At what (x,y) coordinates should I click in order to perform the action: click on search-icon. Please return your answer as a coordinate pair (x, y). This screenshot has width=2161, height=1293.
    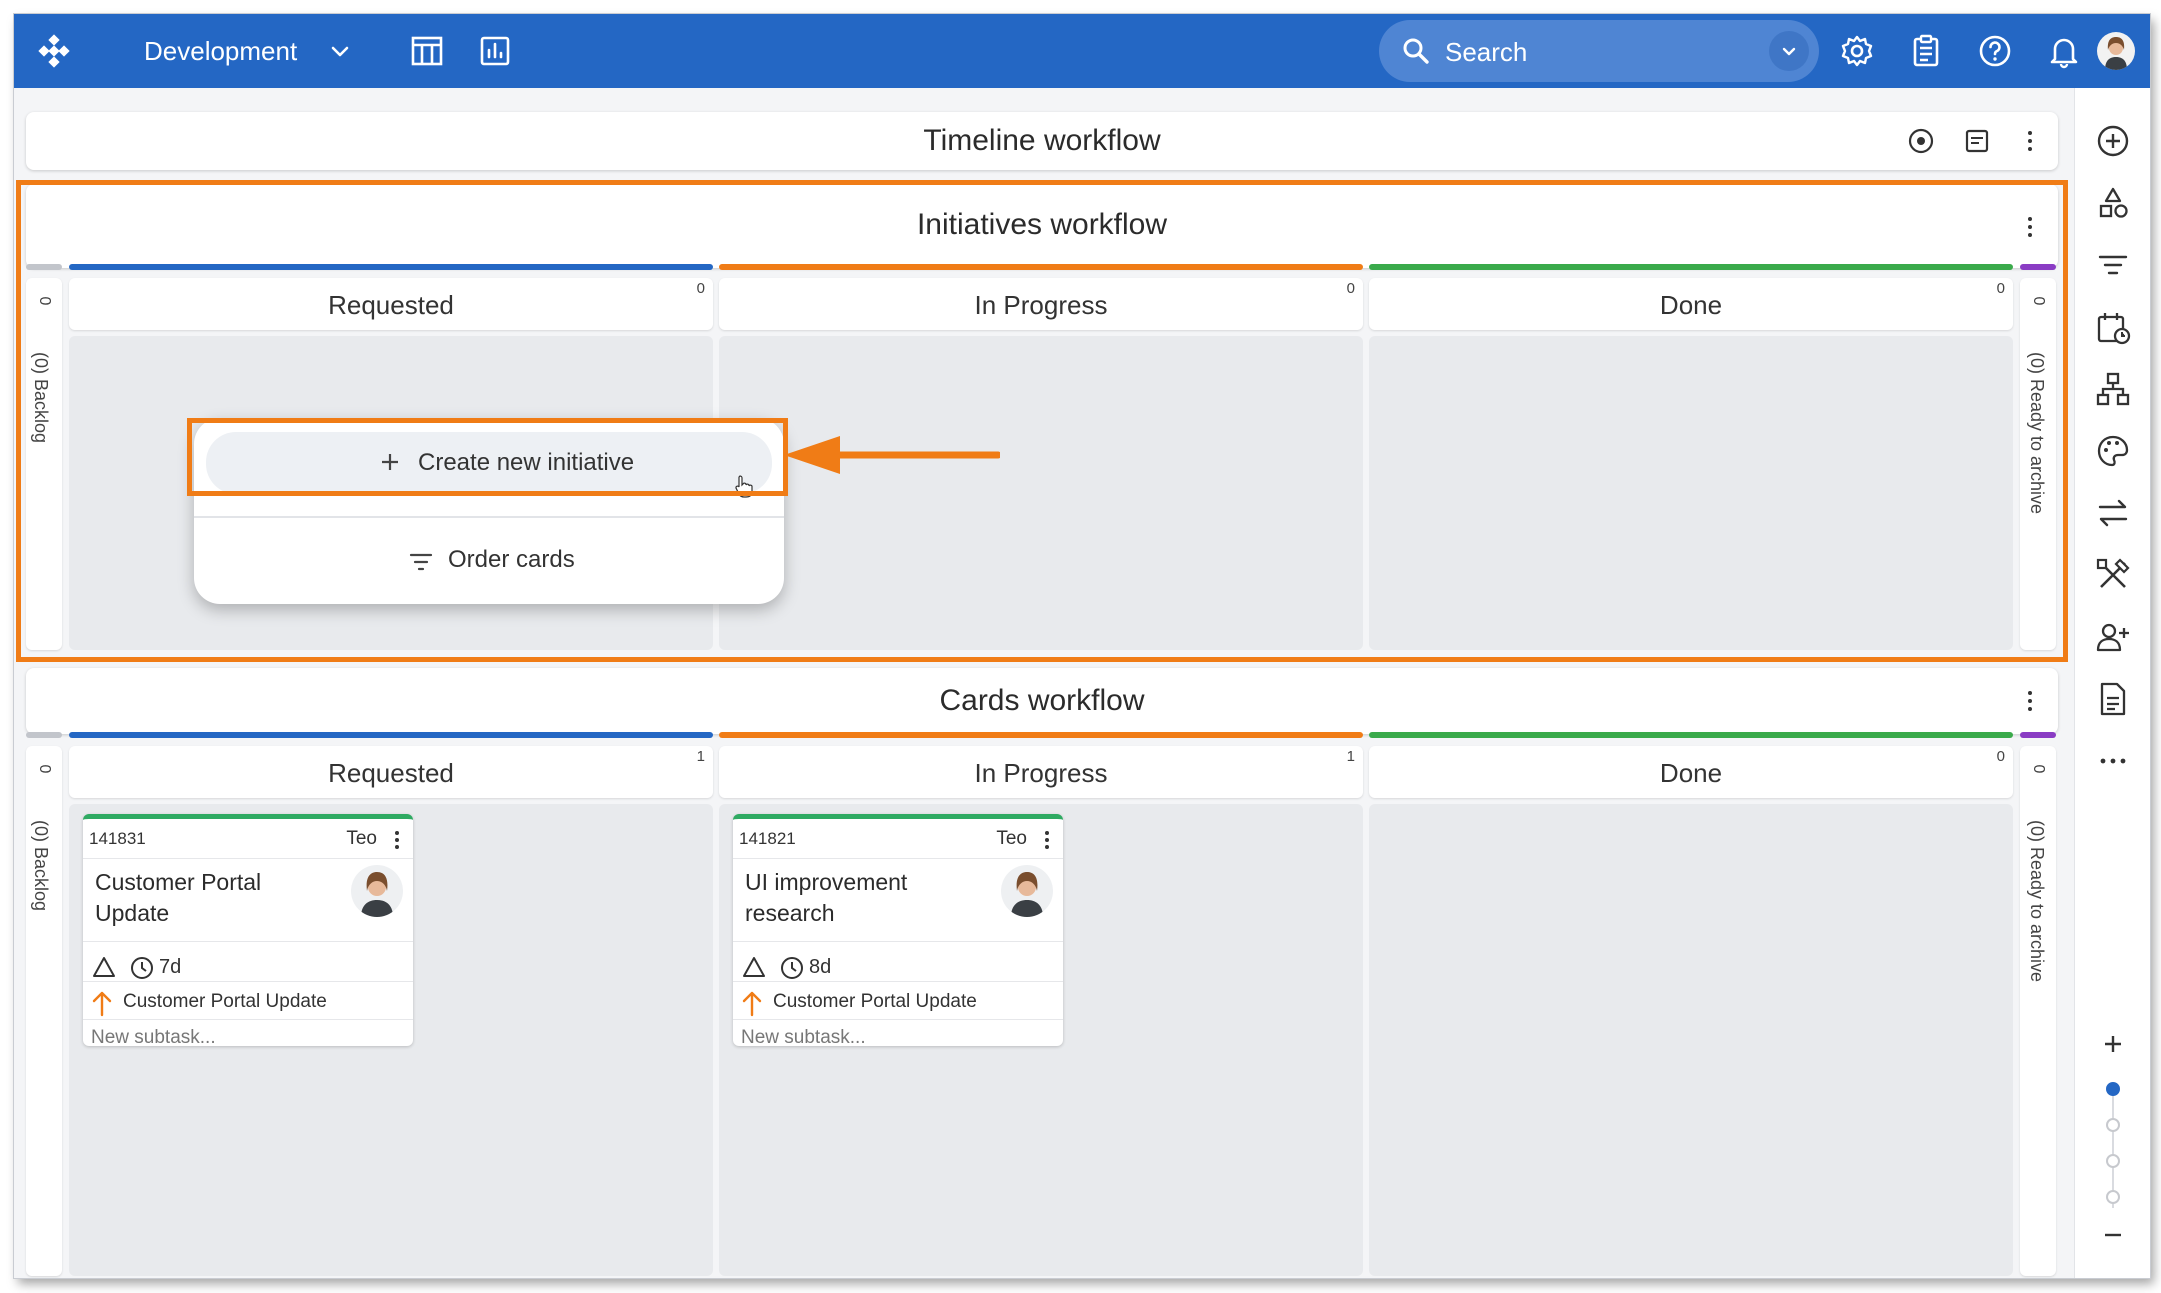
    Looking at the image, I should click on (1416, 51).